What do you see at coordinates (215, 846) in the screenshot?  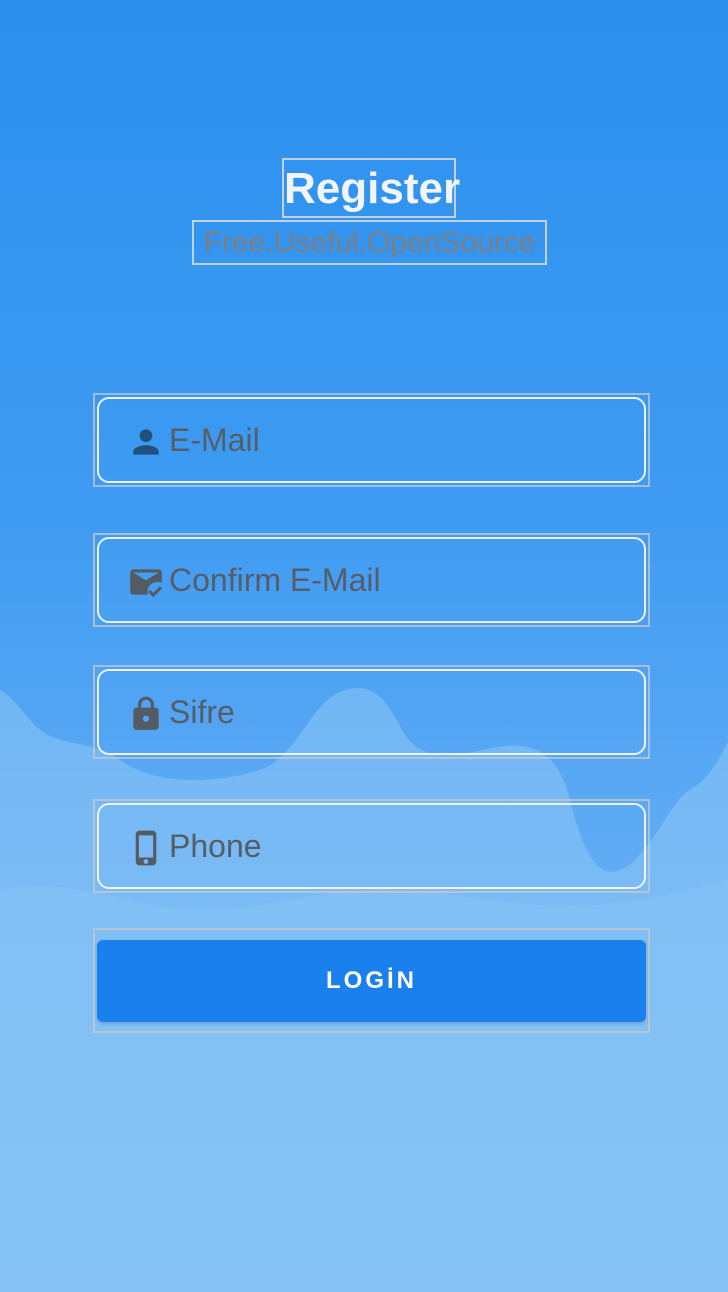 I see `phone-placeholder: Phone` at bounding box center [215, 846].